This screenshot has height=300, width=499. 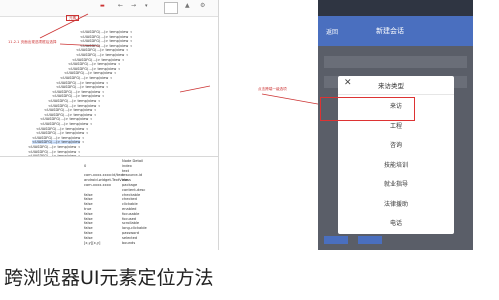 What do you see at coordinates (92, 242) in the screenshot?
I see `prop-value: [x,y][x,y]` at bounding box center [92, 242].